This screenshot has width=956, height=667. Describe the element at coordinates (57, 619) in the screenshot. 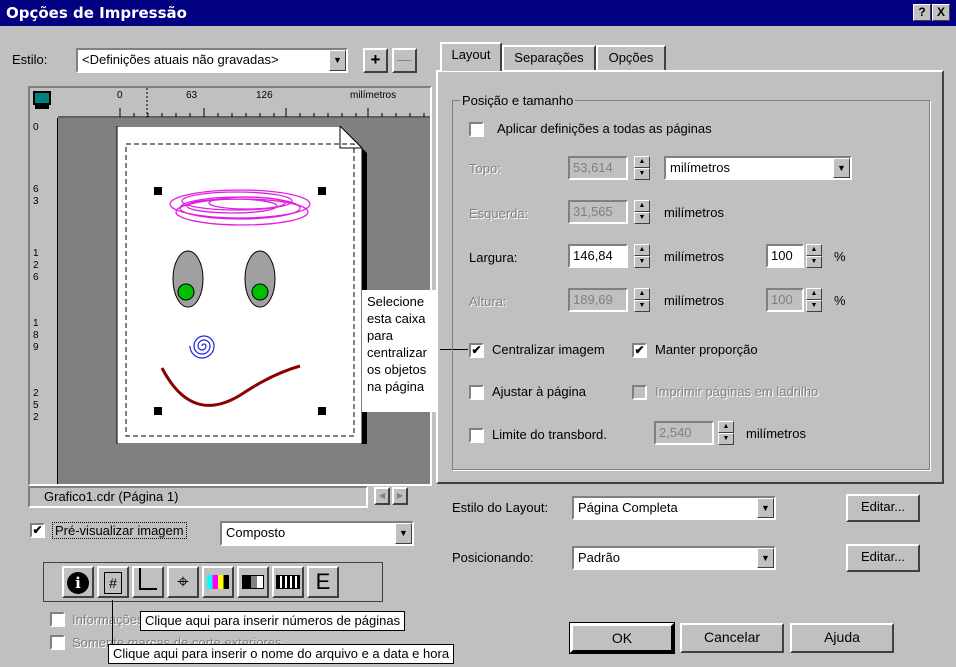

I see `info-checkbox` at that location.